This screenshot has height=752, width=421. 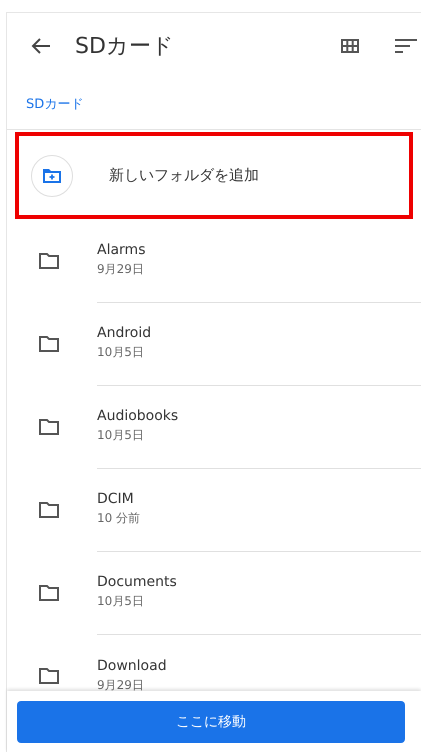 What do you see at coordinates (52, 176) in the screenshot?
I see `folder-plus-icon` at bounding box center [52, 176].